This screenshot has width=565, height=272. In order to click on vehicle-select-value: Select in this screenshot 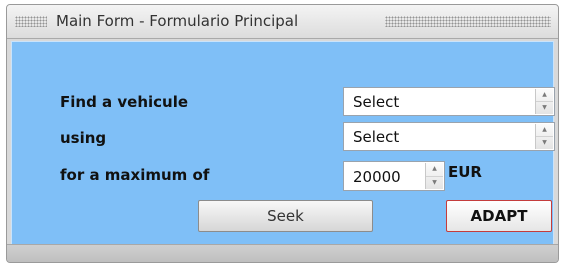, I will do `click(376, 102)`.